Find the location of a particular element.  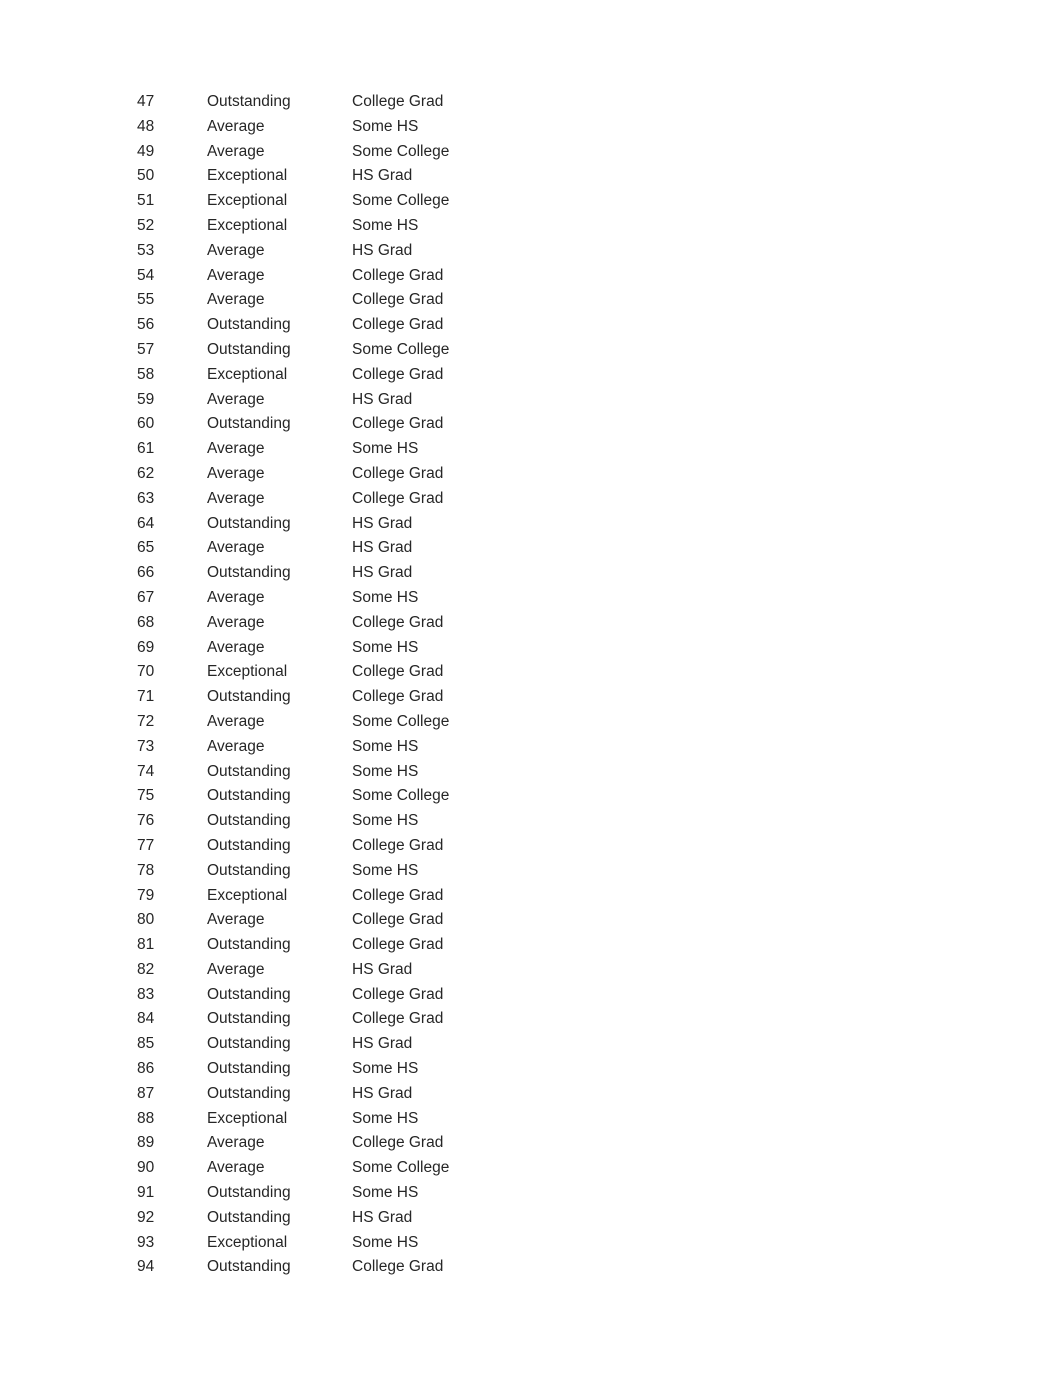

cell-index: 70 is located at coordinates (146, 672).